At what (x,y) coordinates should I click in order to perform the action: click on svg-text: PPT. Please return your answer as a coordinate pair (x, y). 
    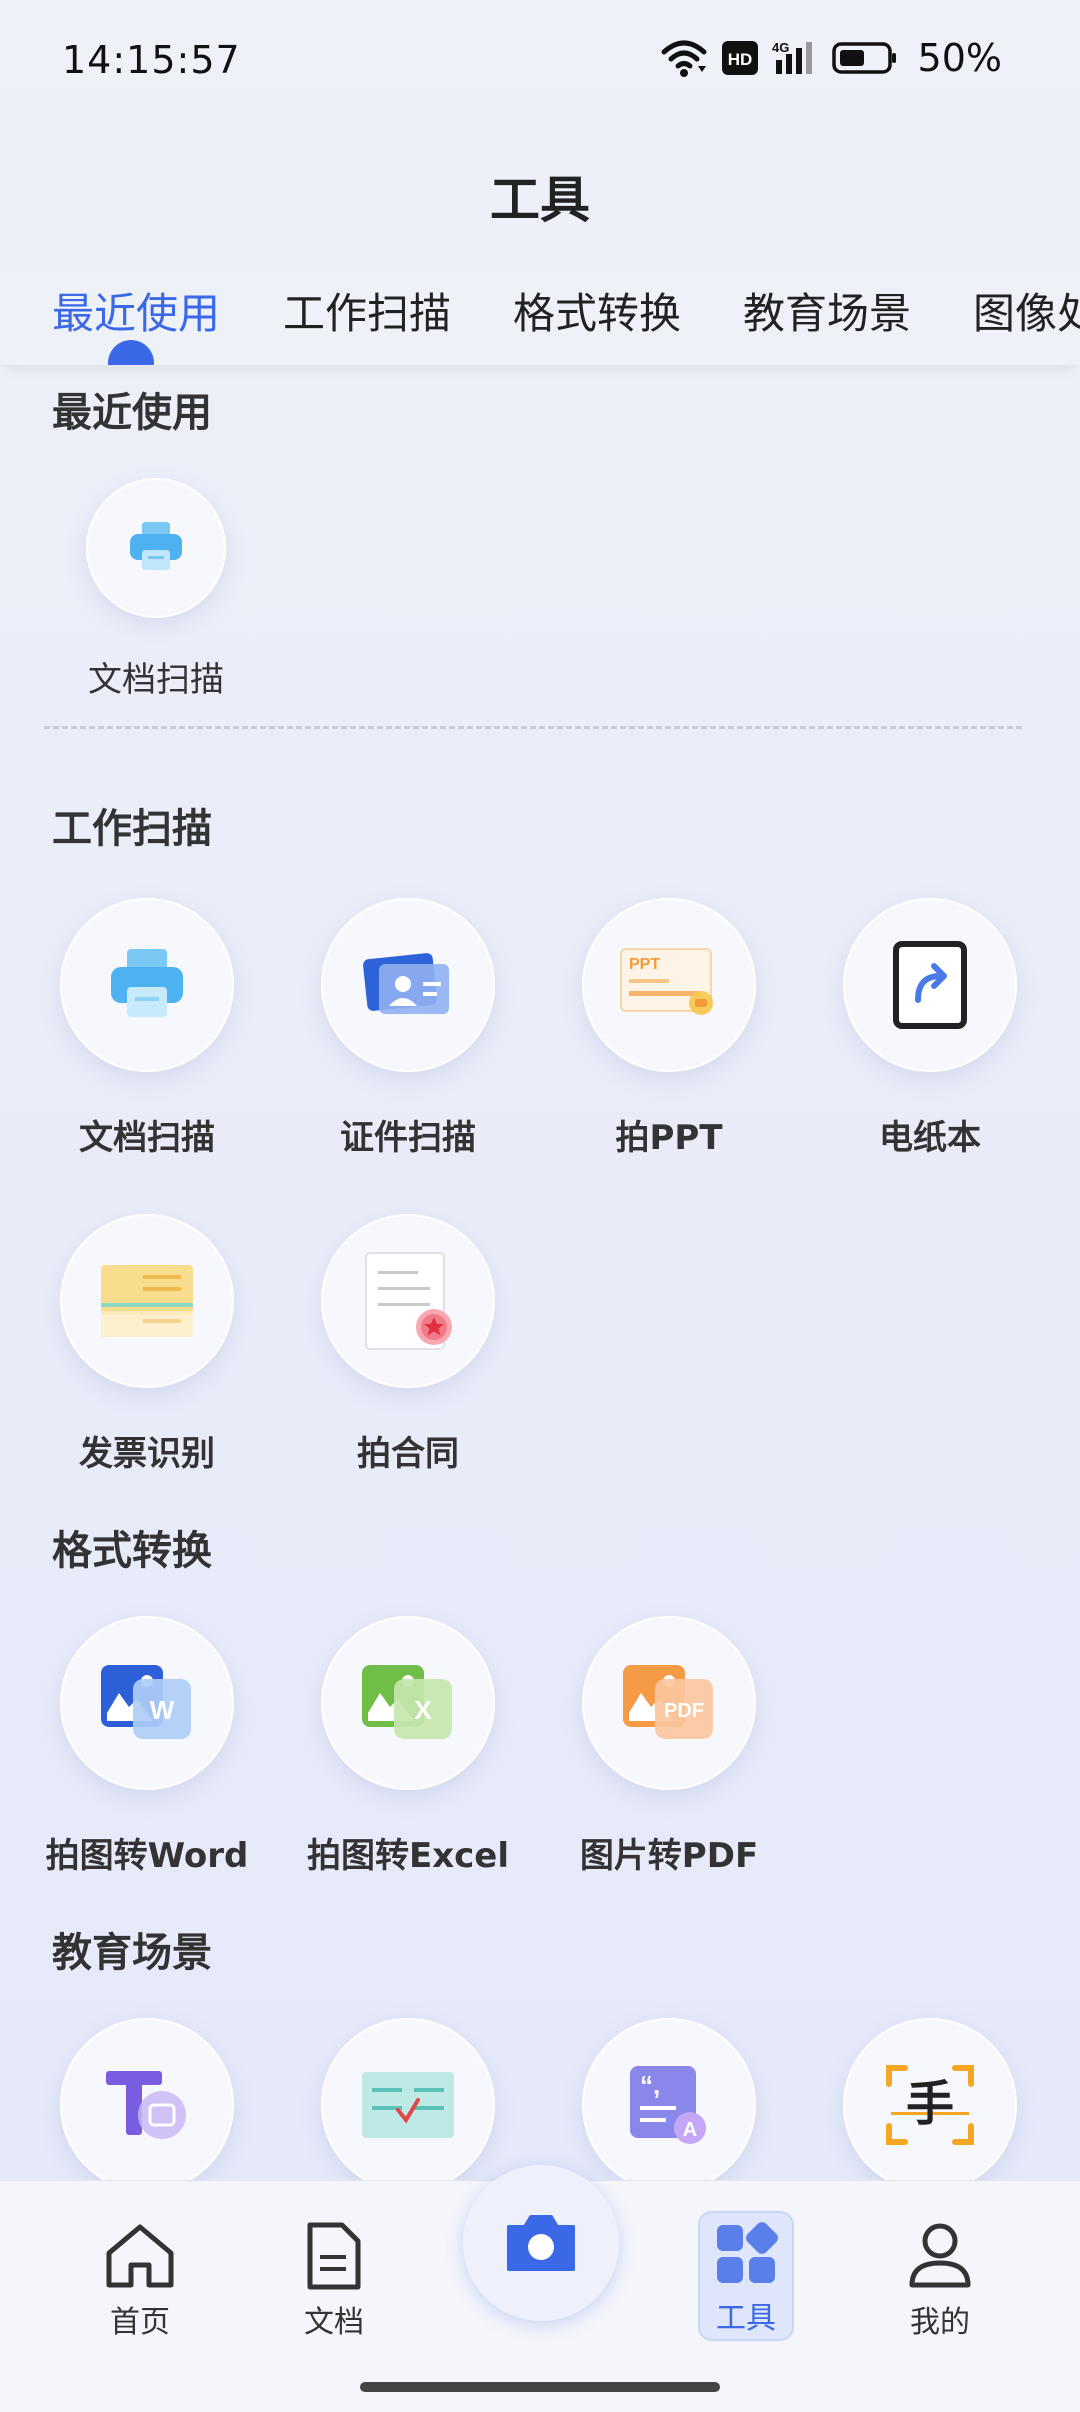
    Looking at the image, I should click on (644, 964).